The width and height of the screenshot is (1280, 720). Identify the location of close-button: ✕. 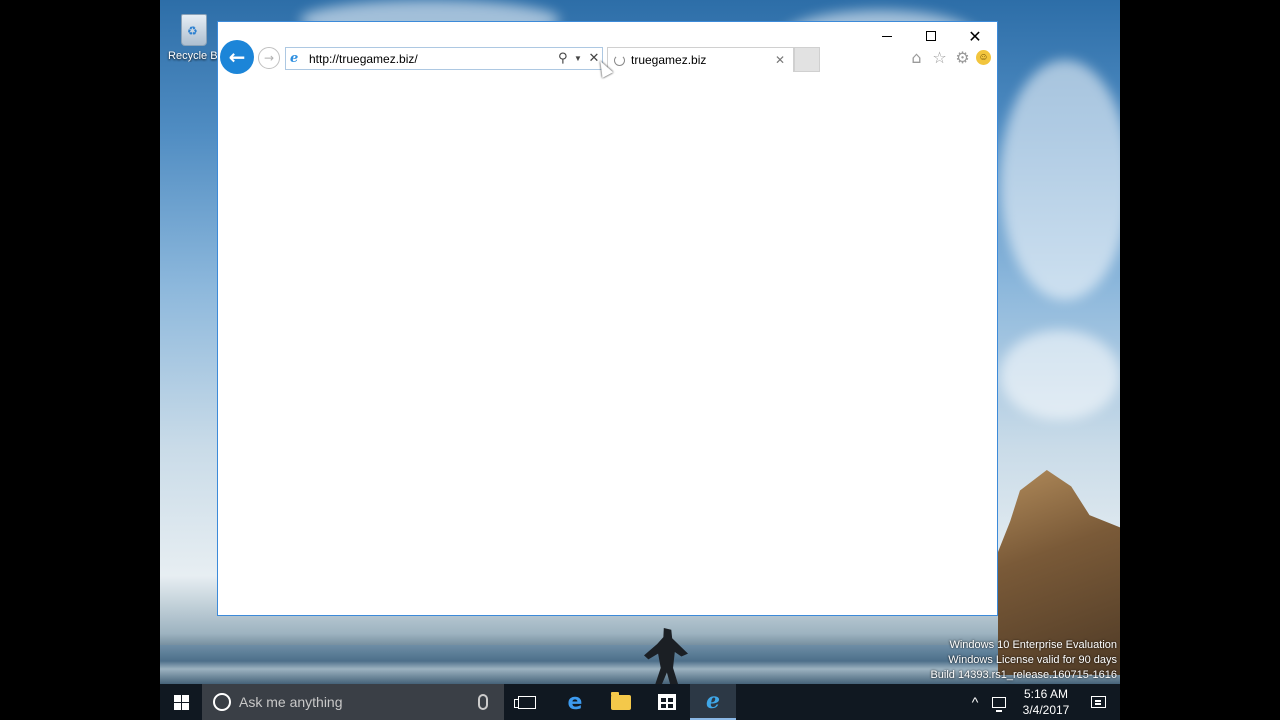
(975, 36).